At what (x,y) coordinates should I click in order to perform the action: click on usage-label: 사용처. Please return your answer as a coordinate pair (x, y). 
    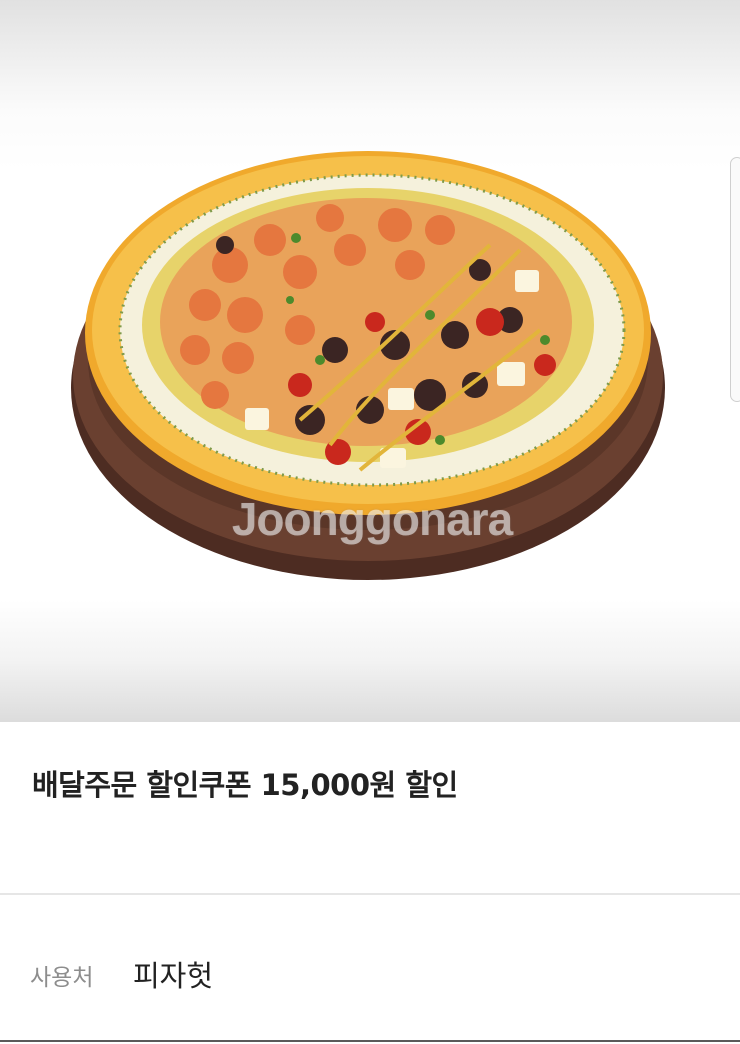
    Looking at the image, I should click on (62, 978).